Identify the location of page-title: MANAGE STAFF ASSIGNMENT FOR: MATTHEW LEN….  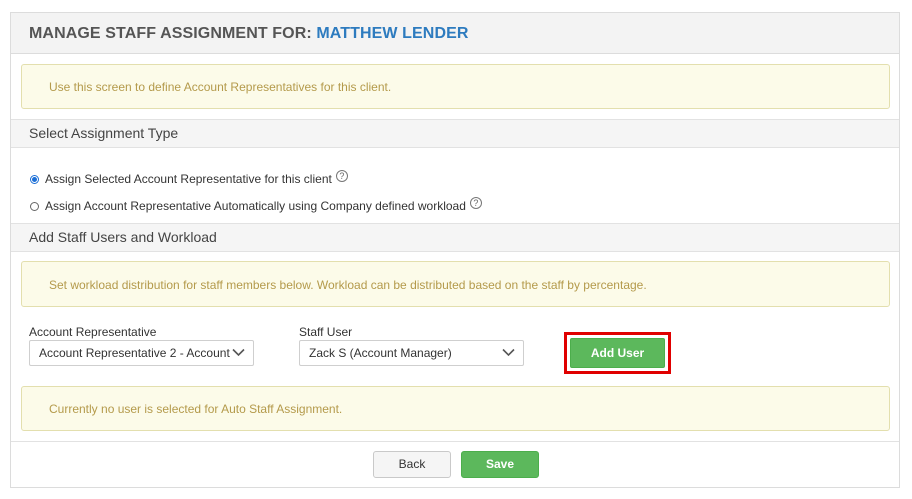
(455, 33).